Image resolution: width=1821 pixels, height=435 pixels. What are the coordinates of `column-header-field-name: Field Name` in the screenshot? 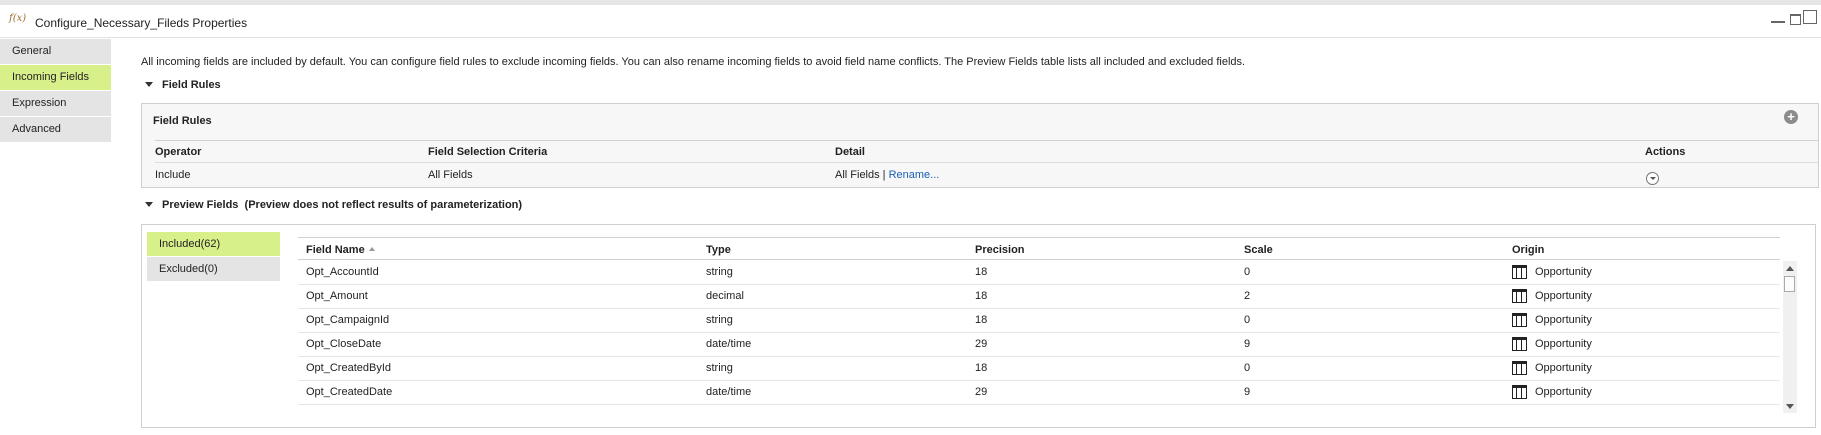 It's located at (340, 250).